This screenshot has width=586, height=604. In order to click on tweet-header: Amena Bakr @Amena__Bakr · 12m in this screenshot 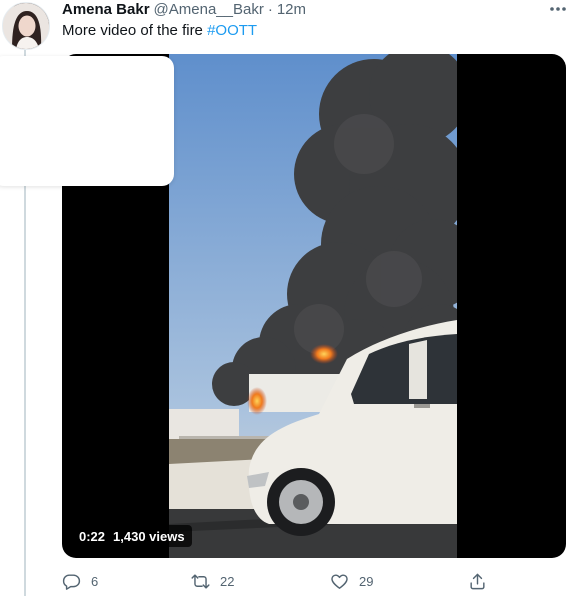, I will do `click(184, 9)`.